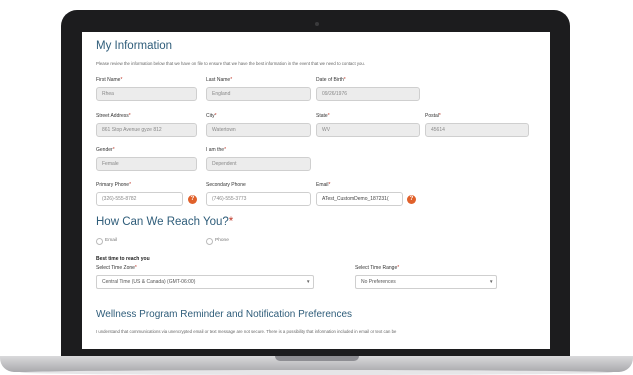  I want to click on timerange-label: Select Time Range*, so click(377, 268).